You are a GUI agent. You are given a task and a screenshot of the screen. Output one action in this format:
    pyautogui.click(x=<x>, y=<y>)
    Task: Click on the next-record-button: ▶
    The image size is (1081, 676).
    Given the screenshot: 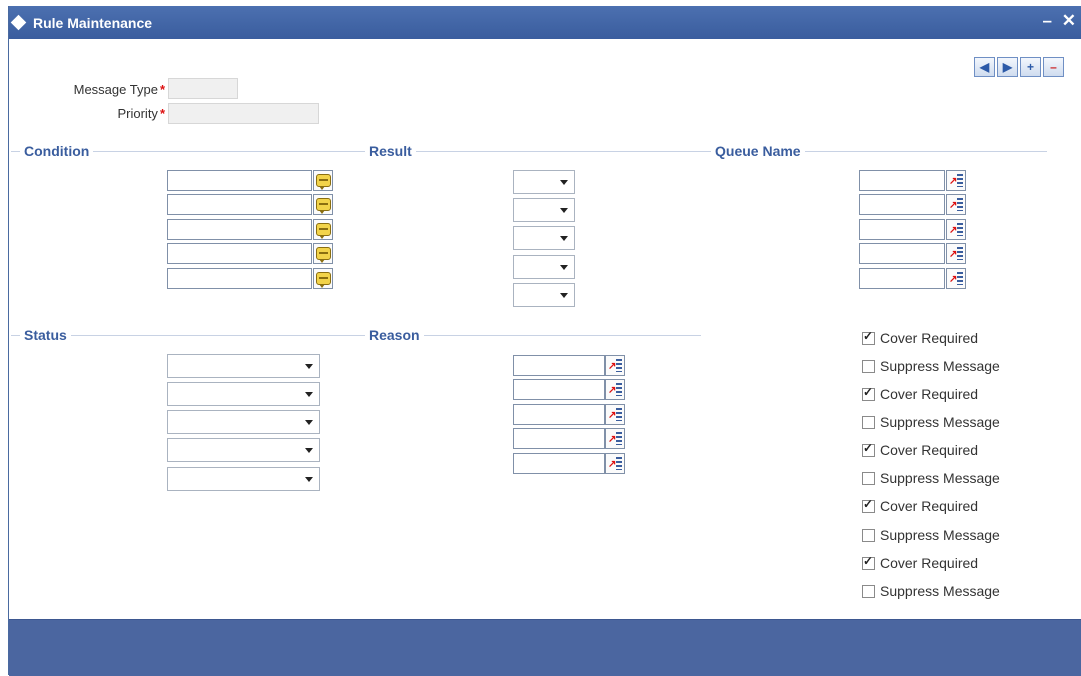 What is the action you would take?
    pyautogui.click(x=1007, y=67)
    